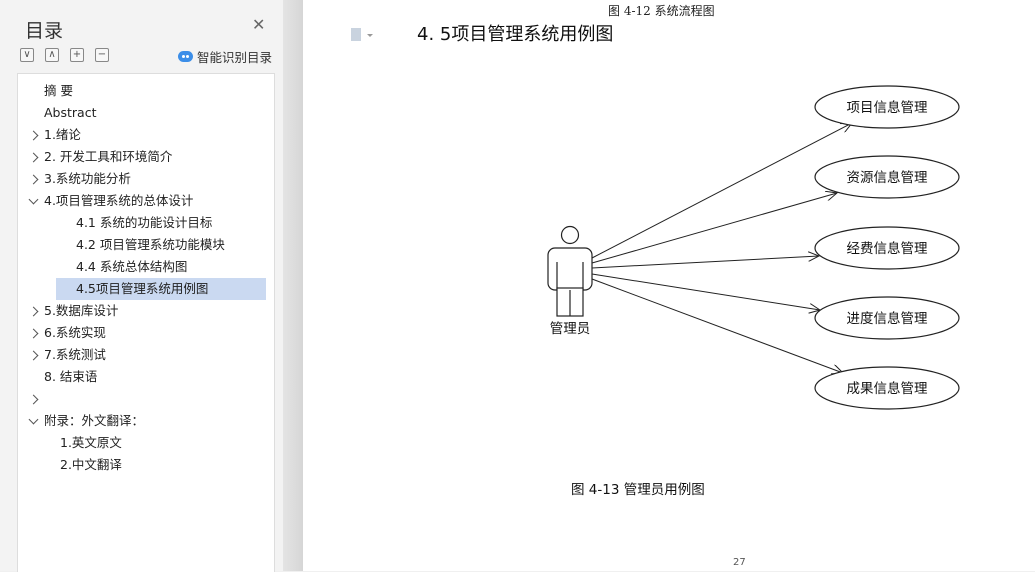 The width and height of the screenshot is (1035, 572). I want to click on figure-caption: 图 4-13 管理员用例图, so click(638, 490).